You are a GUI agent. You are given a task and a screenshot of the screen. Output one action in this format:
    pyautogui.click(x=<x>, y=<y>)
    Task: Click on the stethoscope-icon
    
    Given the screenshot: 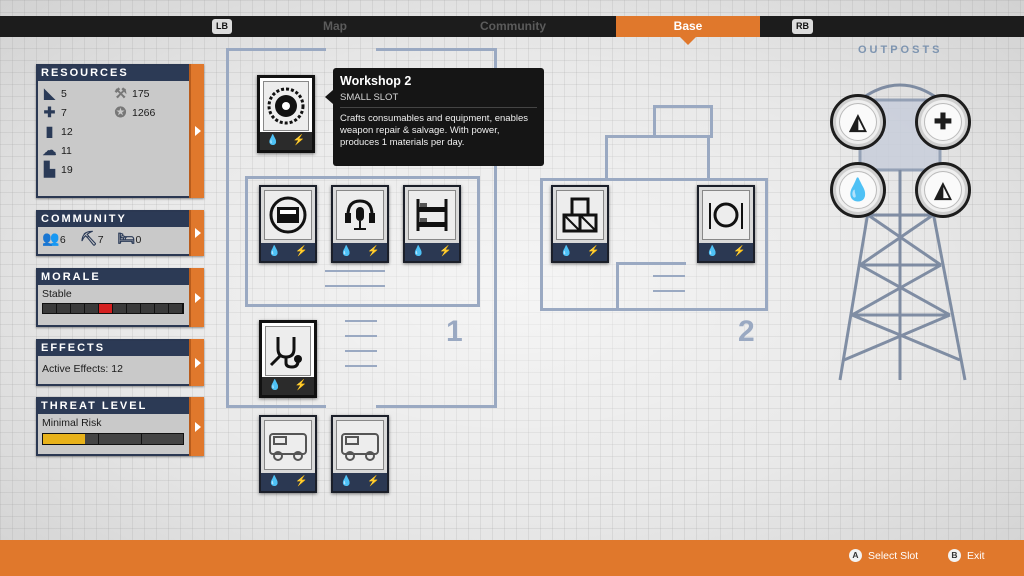 What is the action you would take?
    pyautogui.click(x=288, y=351)
    